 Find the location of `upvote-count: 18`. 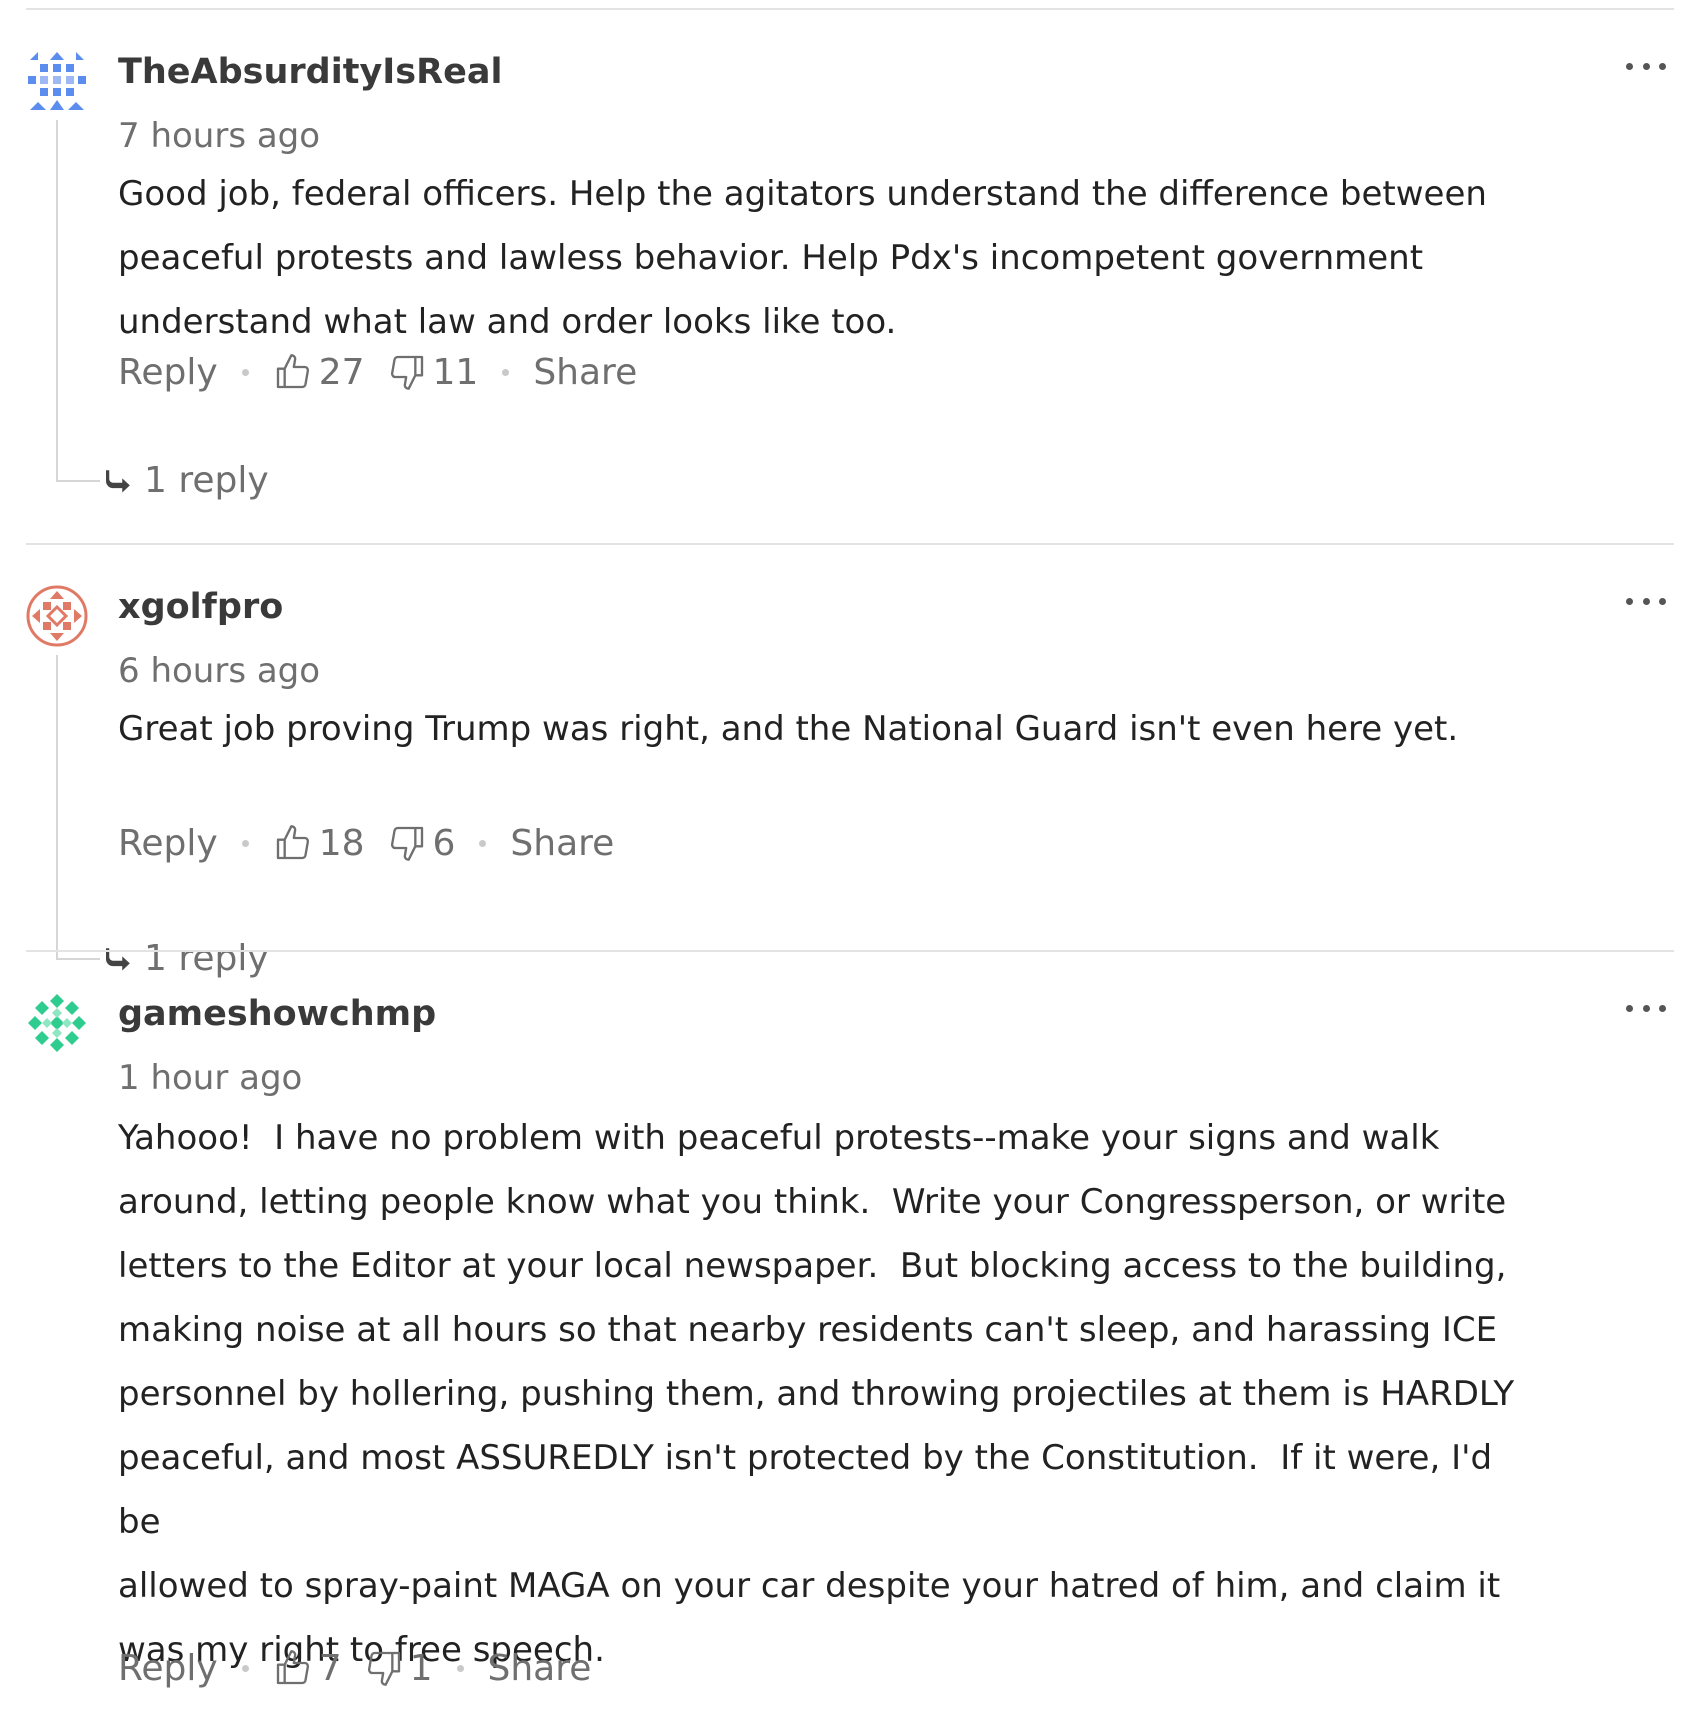

upvote-count: 18 is located at coordinates (341, 843).